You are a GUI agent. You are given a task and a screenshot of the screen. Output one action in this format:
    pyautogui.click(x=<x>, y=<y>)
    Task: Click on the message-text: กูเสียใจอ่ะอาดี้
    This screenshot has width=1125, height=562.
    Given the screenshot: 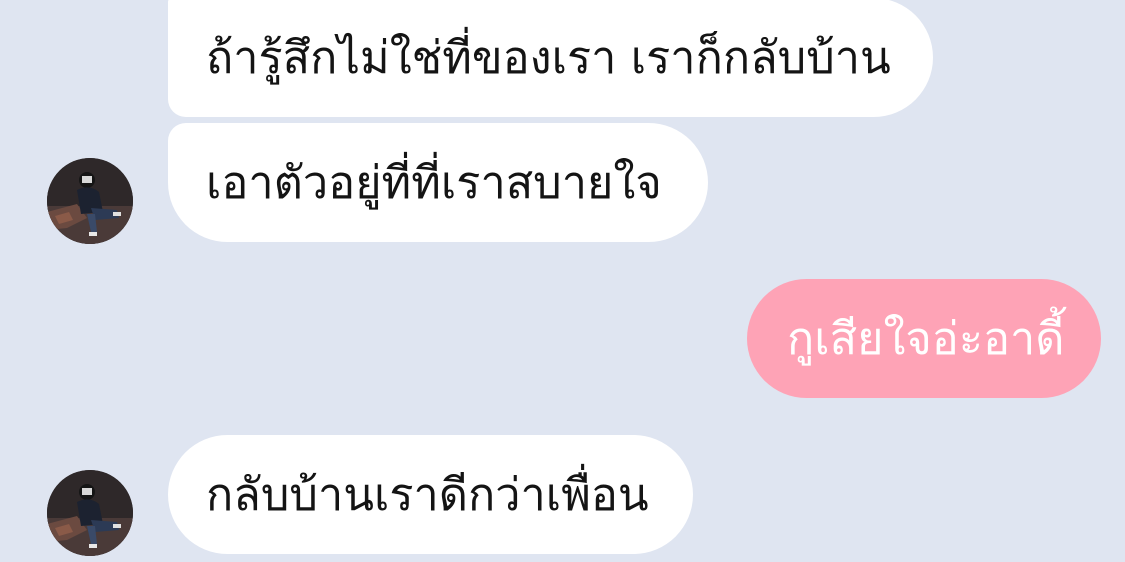 What is the action you would take?
    pyautogui.click(x=926, y=338)
    